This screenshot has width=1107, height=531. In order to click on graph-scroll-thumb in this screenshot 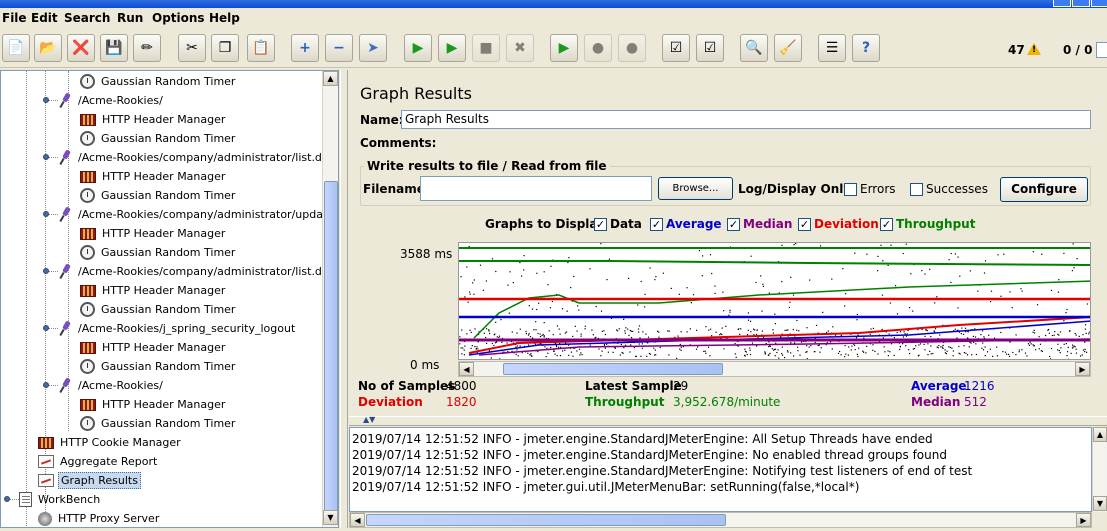, I will do `click(613, 369)`.